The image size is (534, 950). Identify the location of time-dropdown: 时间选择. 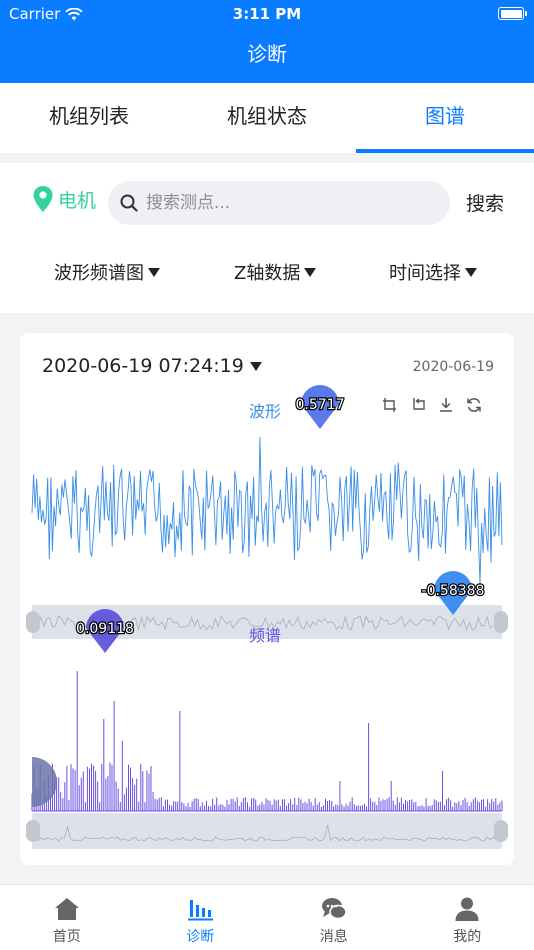
(433, 272).